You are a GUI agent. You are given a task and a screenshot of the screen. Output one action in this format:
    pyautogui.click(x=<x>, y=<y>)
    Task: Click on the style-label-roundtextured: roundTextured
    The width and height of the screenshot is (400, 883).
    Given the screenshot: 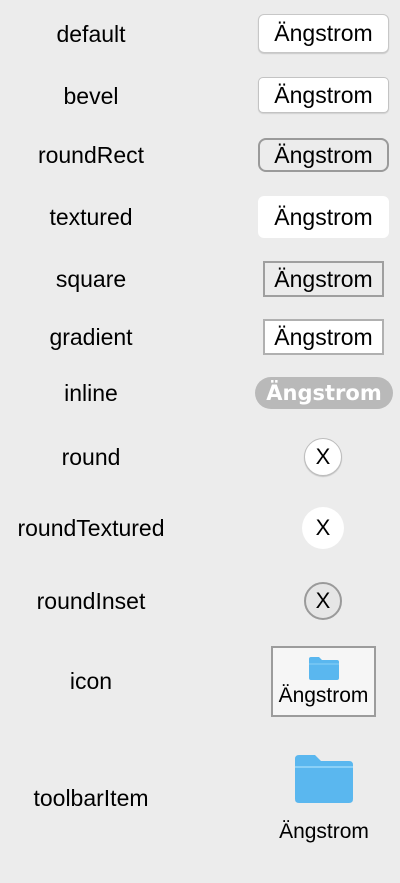 What is the action you would take?
    pyautogui.click(x=91, y=528)
    